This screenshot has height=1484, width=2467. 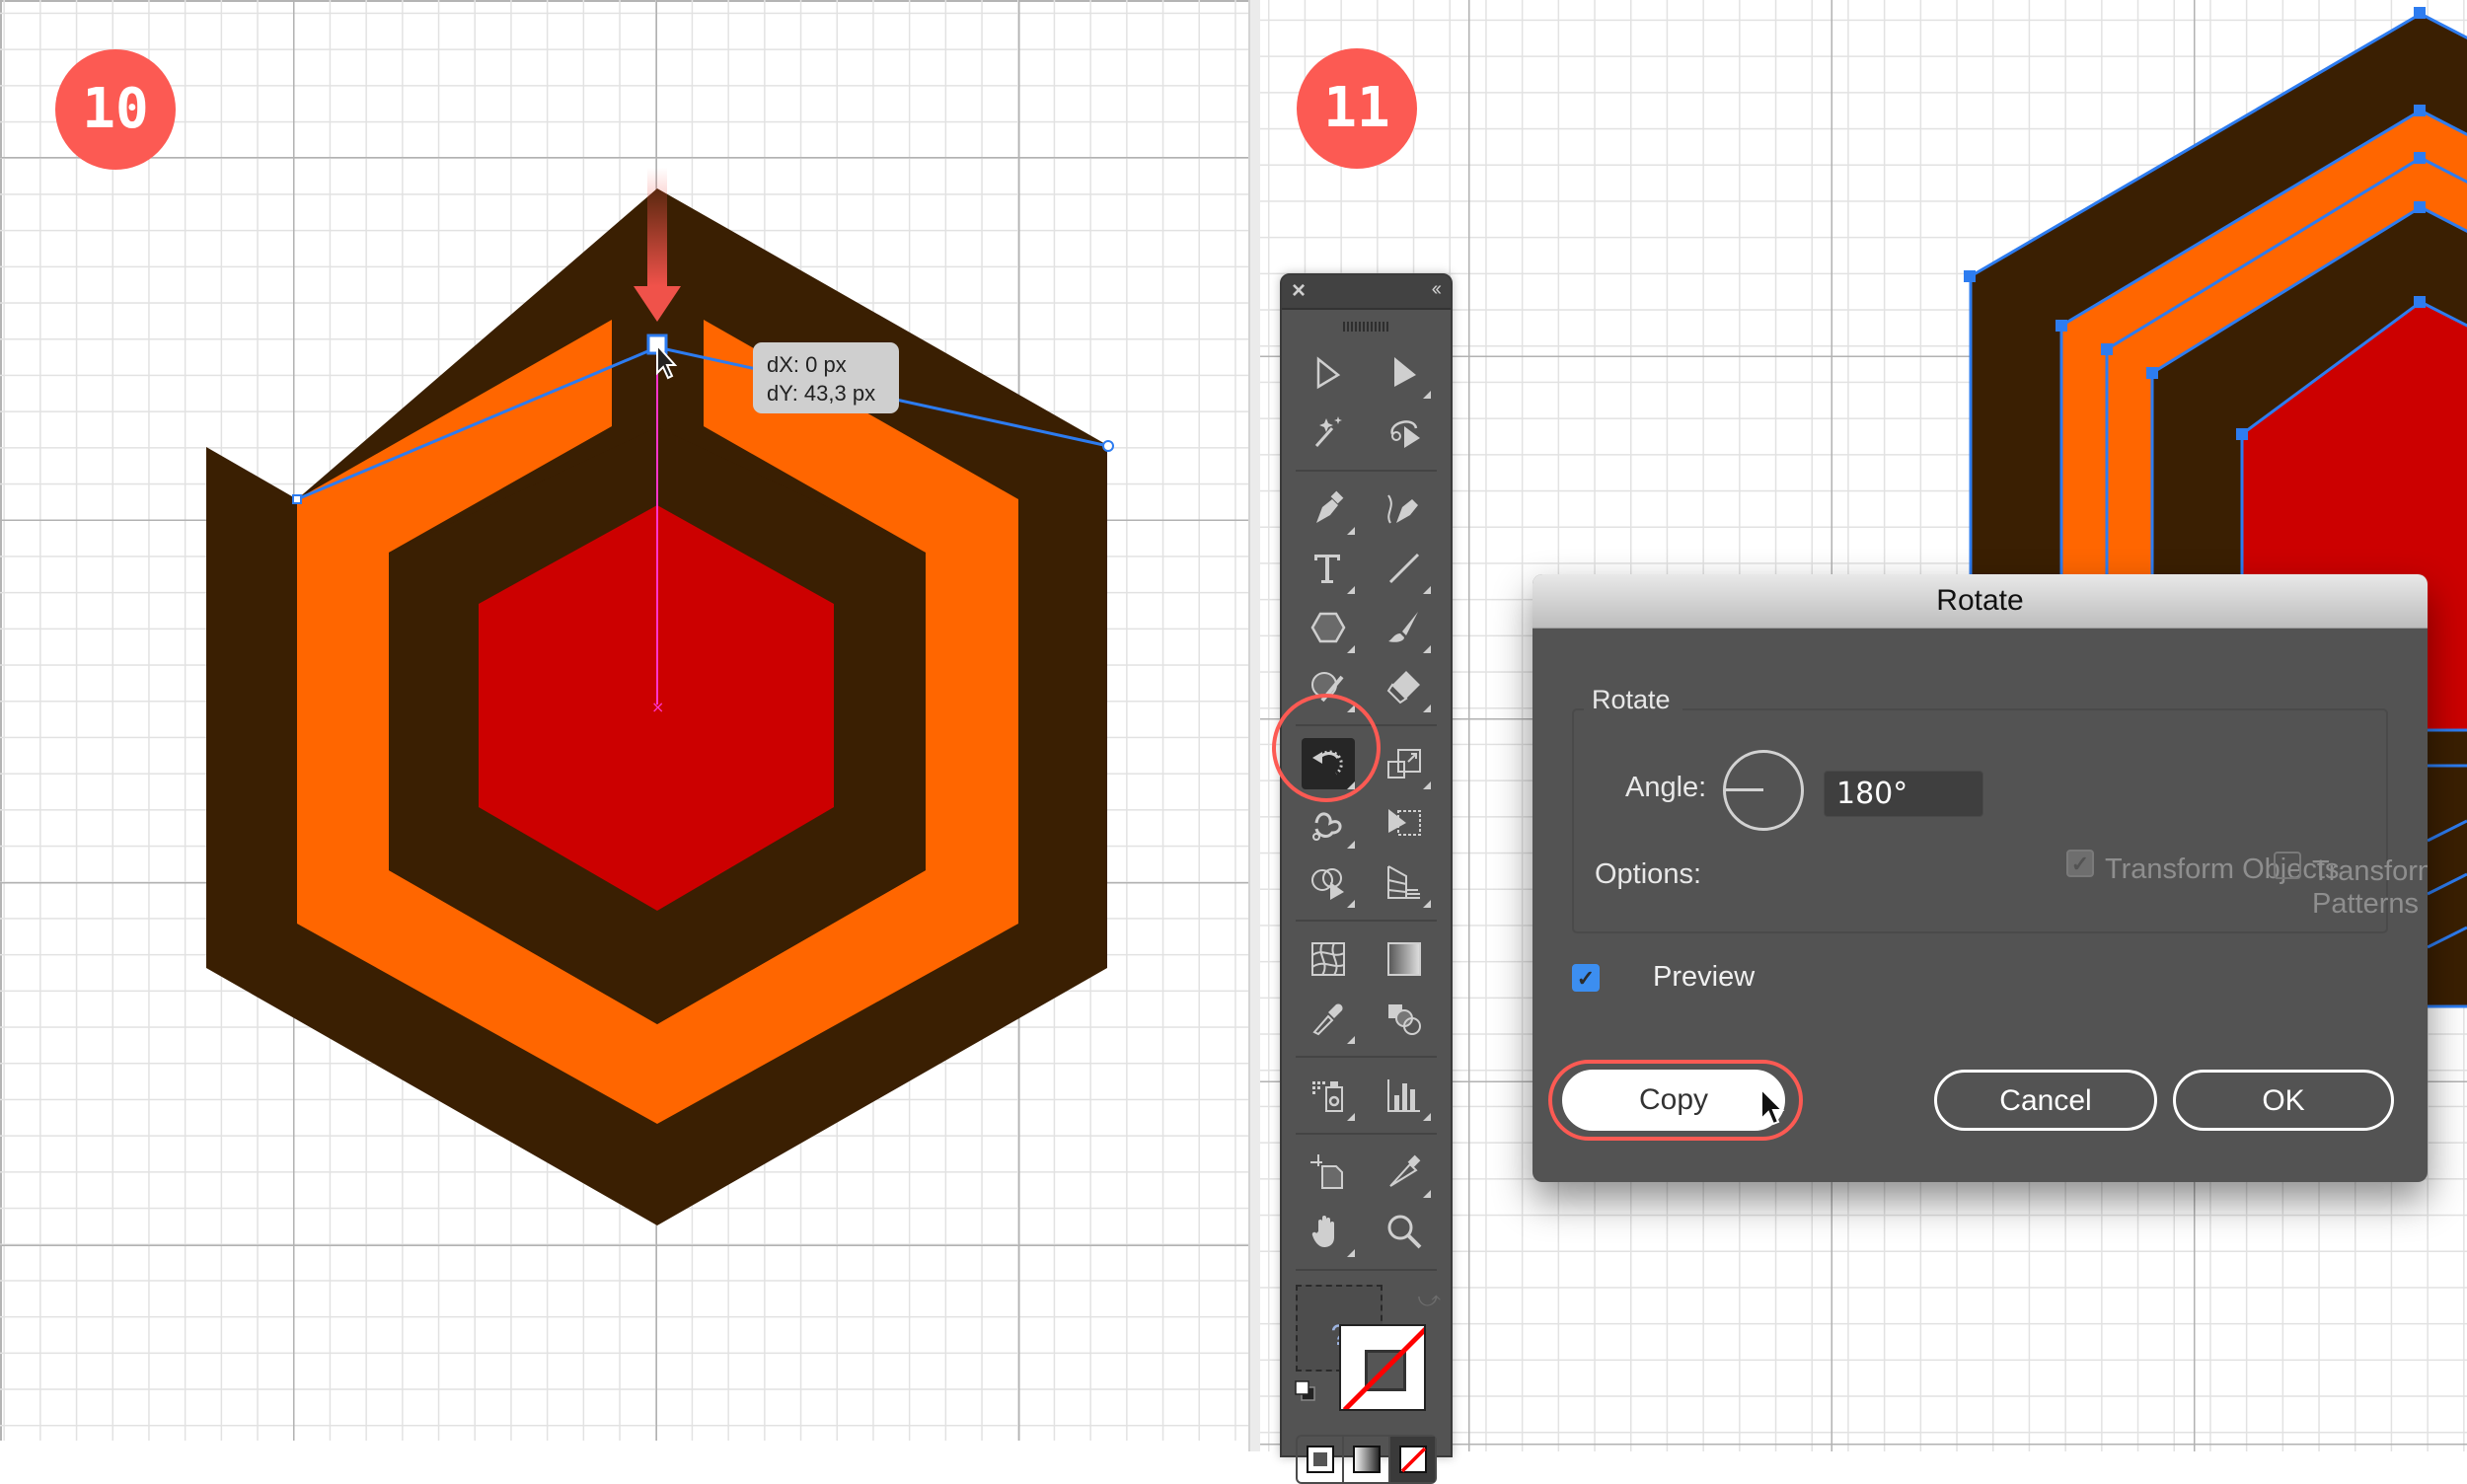 I want to click on fill-stroke-controls: ? ⤻, so click(x=1366, y=1355).